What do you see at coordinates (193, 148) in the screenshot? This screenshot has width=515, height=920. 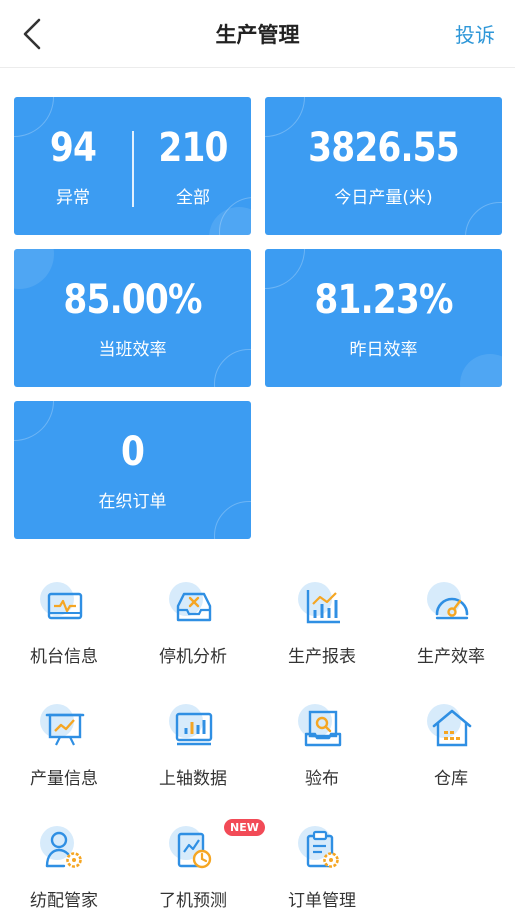 I see `all-count: 210` at bounding box center [193, 148].